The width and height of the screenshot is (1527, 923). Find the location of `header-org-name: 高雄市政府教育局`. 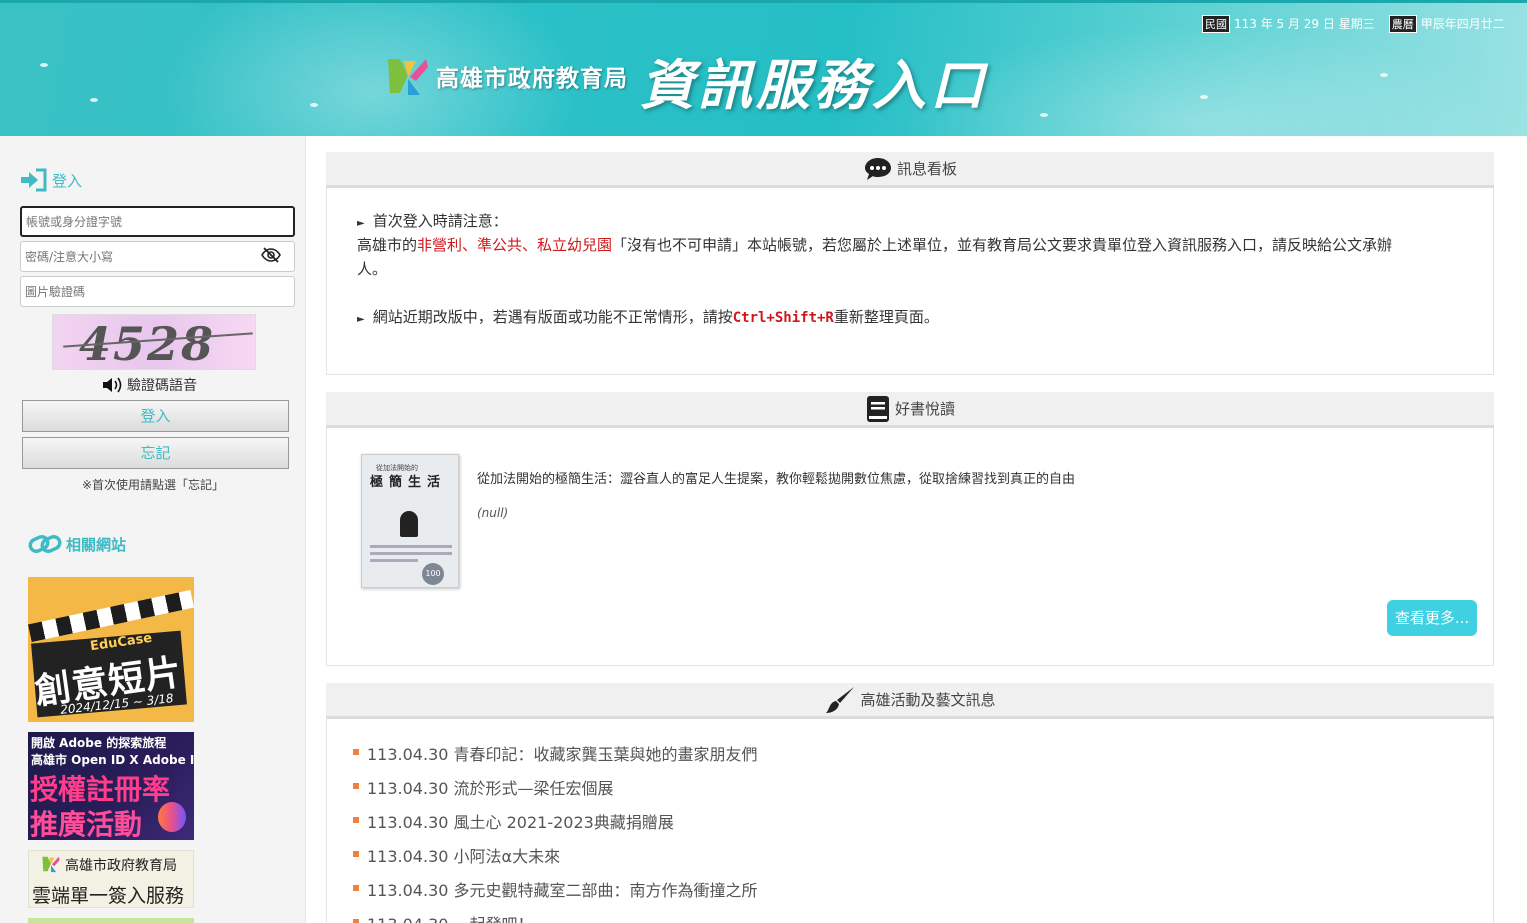

header-org-name: 高雄市政府教育局 is located at coordinates (532, 79).